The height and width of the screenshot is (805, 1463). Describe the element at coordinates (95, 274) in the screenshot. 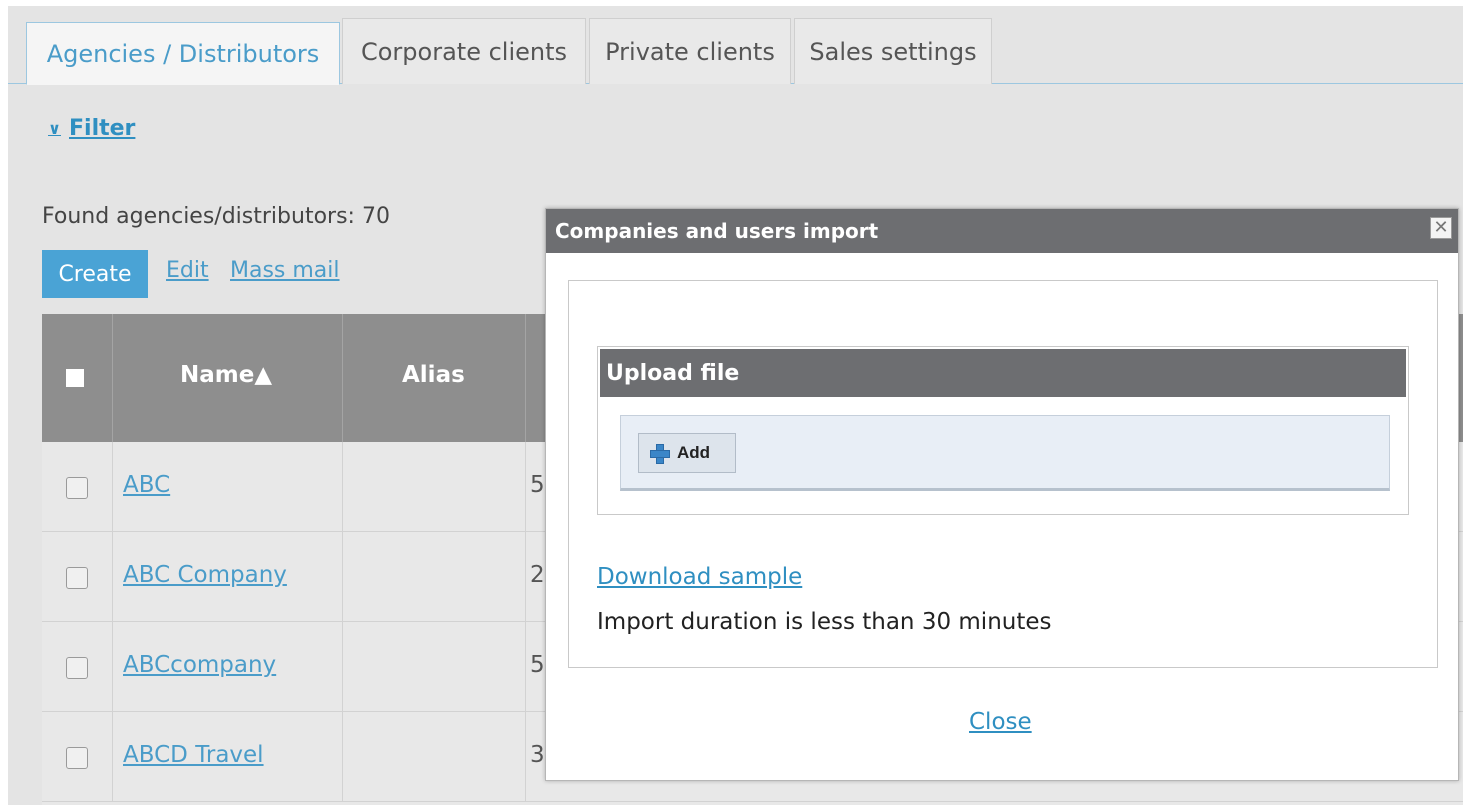

I see `create-button: Create` at that location.